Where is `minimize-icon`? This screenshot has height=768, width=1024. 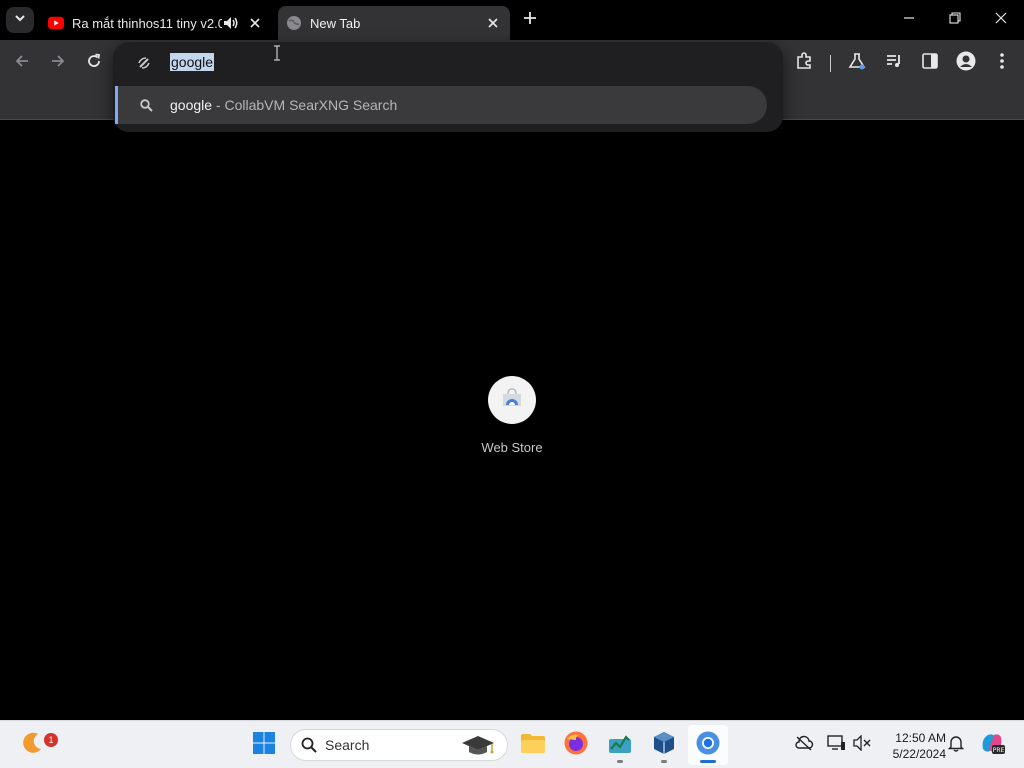 minimize-icon is located at coordinates (909, 20).